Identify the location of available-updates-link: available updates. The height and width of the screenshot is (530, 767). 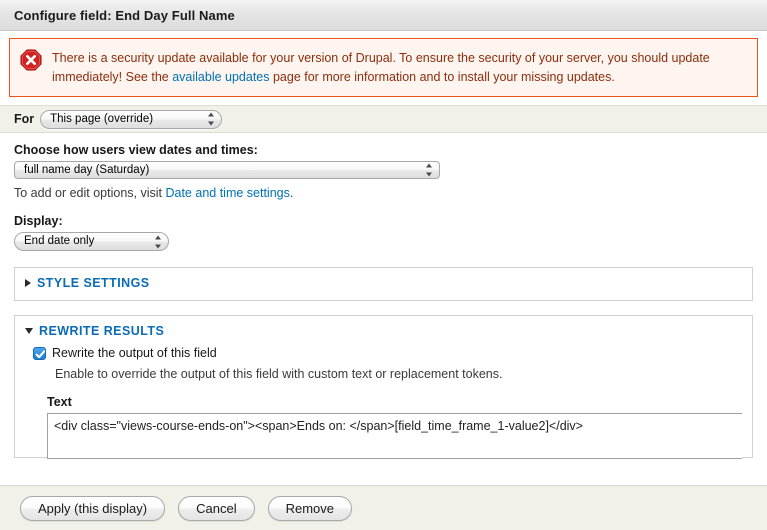
(220, 77).